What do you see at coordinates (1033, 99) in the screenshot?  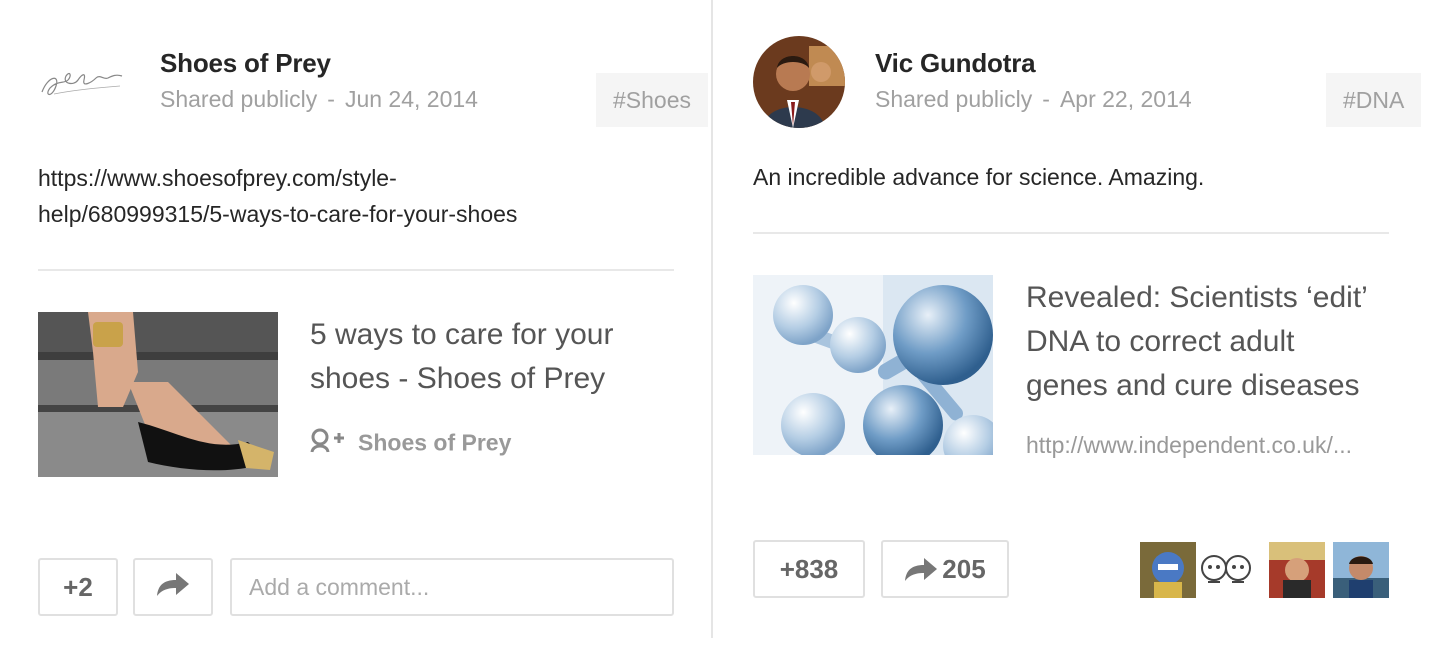 I see `post-meta: Shared publicly - Apr 22, 2014` at bounding box center [1033, 99].